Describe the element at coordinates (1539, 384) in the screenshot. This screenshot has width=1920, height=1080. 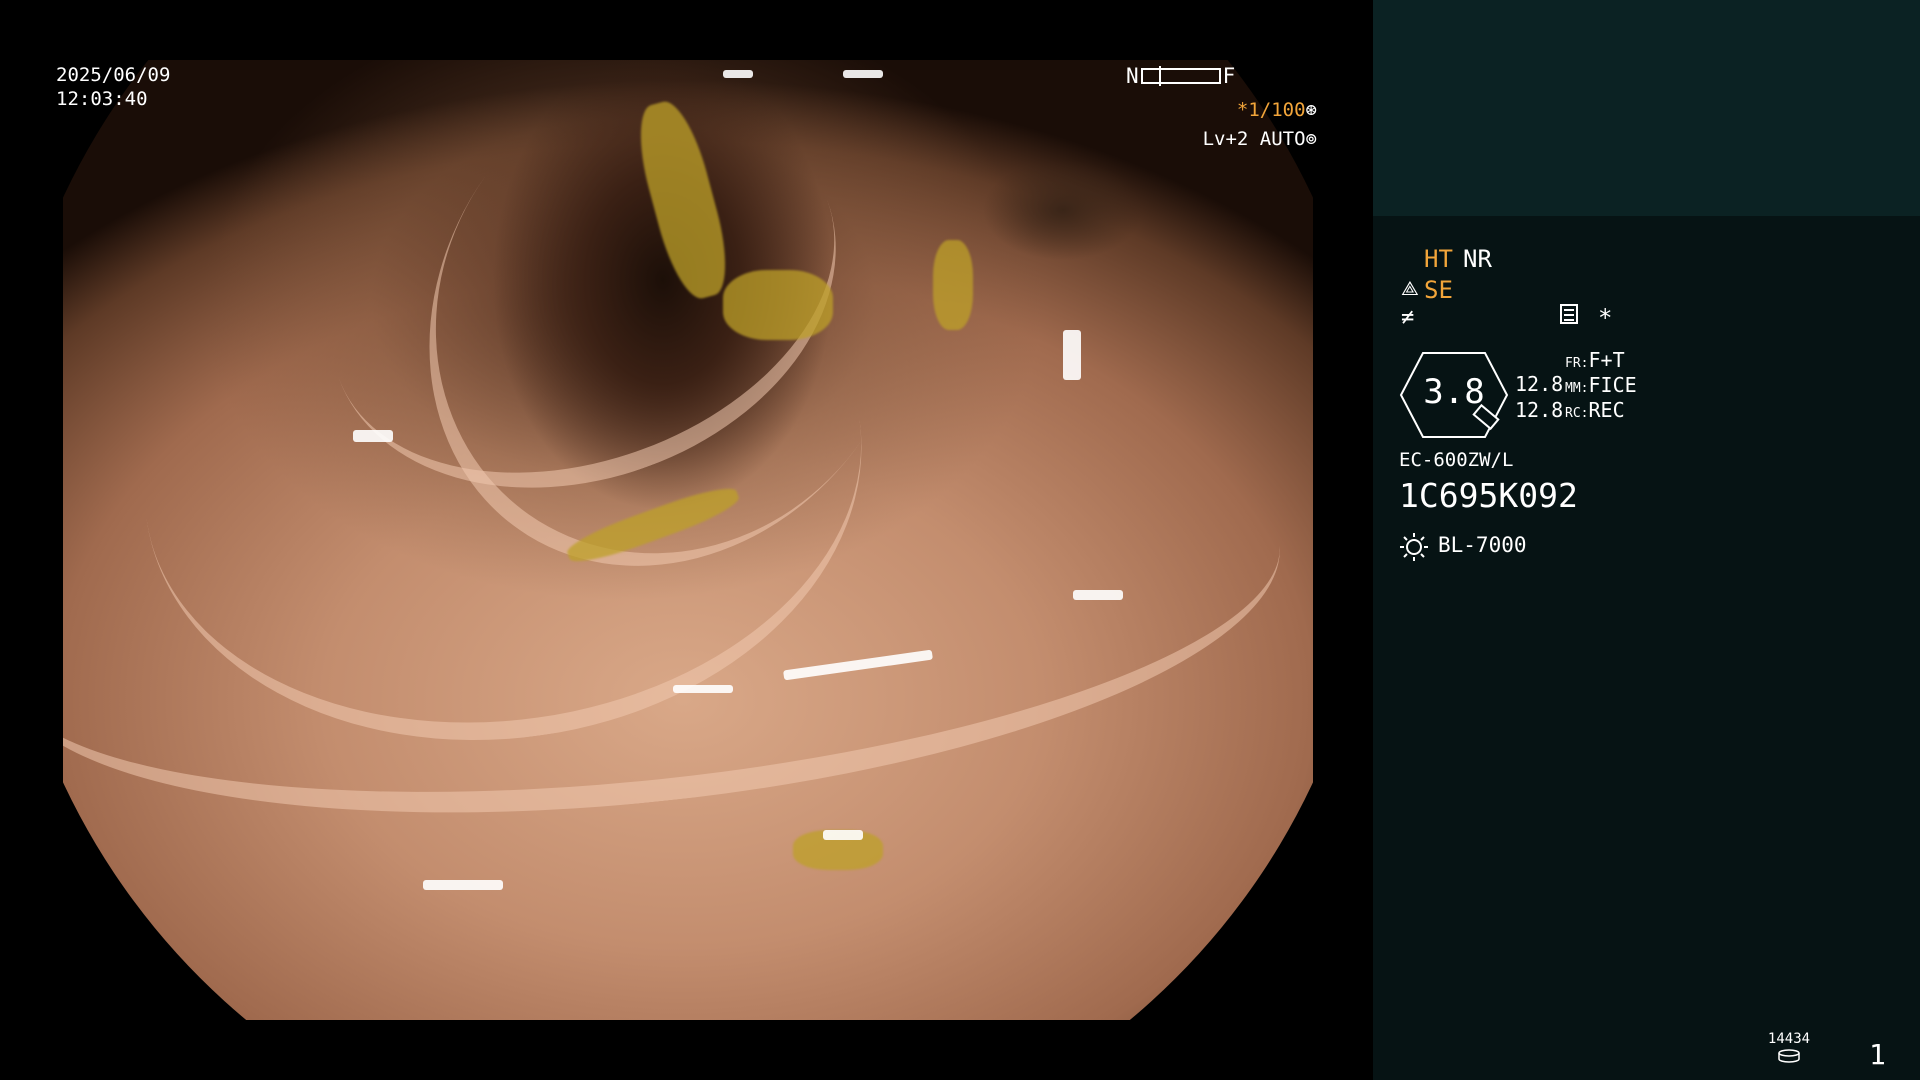
I see `value-1: 12.8` at that location.